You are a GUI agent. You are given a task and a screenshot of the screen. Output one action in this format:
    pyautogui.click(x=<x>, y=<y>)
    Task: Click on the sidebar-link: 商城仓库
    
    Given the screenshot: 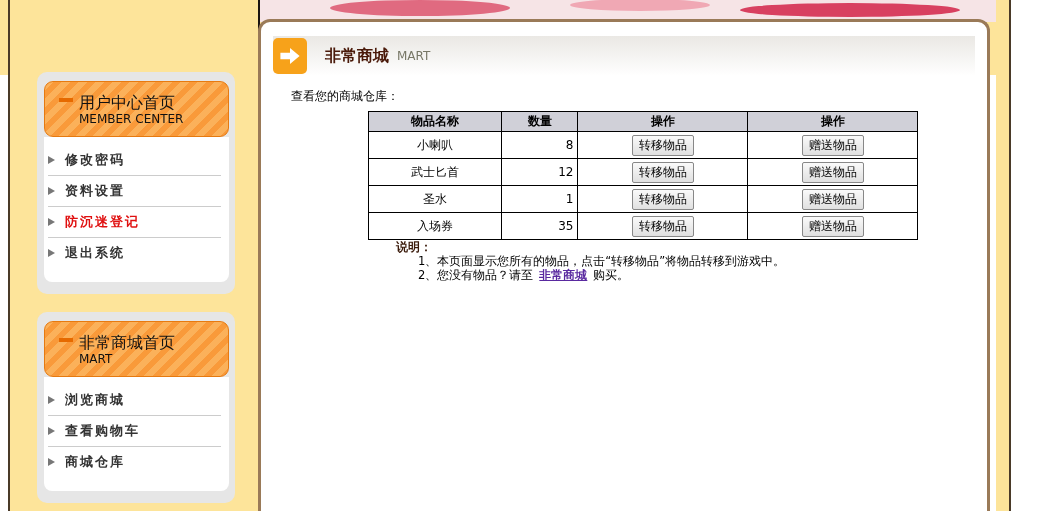 What is the action you would take?
    pyautogui.click(x=95, y=462)
    